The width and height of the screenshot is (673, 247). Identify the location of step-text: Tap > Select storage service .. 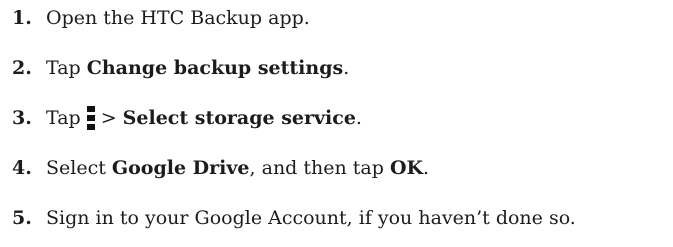
(204, 118).